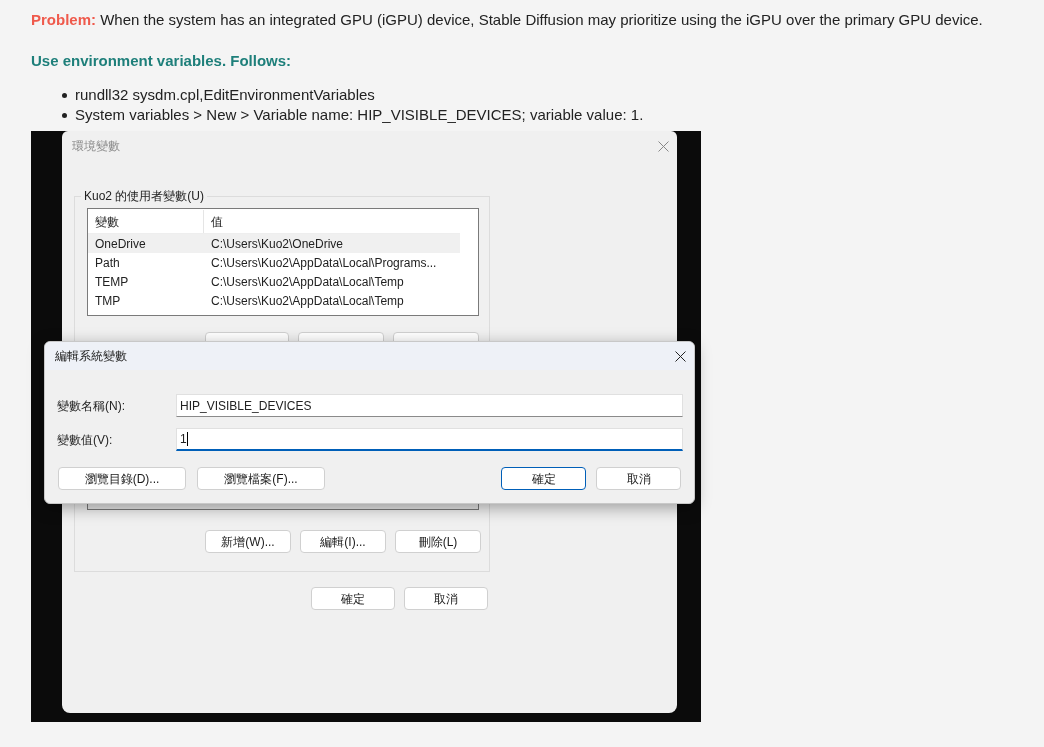  What do you see at coordinates (274, 243) in the screenshot?
I see `list-row: OneDrive C:\Users\Kuo2\OneDrive` at bounding box center [274, 243].